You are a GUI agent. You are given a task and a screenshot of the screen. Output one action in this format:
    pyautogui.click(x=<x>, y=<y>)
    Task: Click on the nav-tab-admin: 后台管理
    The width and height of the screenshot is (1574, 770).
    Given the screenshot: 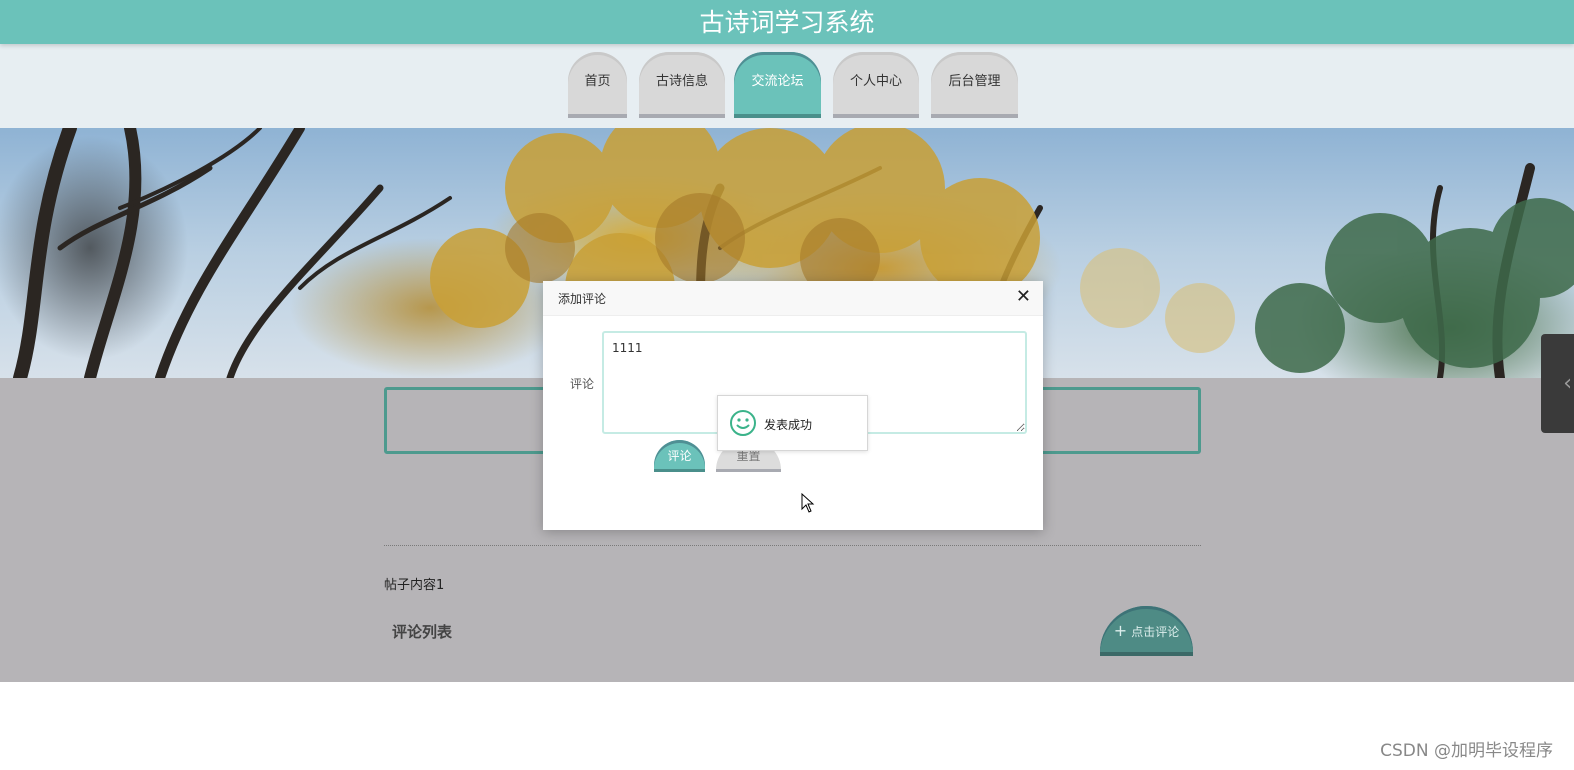 What is the action you would take?
    pyautogui.click(x=974, y=85)
    